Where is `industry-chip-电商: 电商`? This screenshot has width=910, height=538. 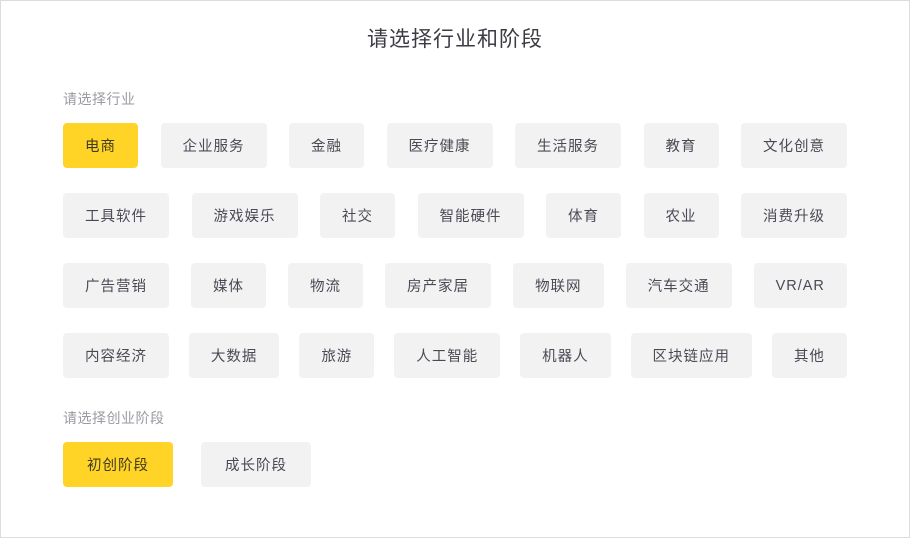 industry-chip-电商: 电商 is located at coordinates (100, 145).